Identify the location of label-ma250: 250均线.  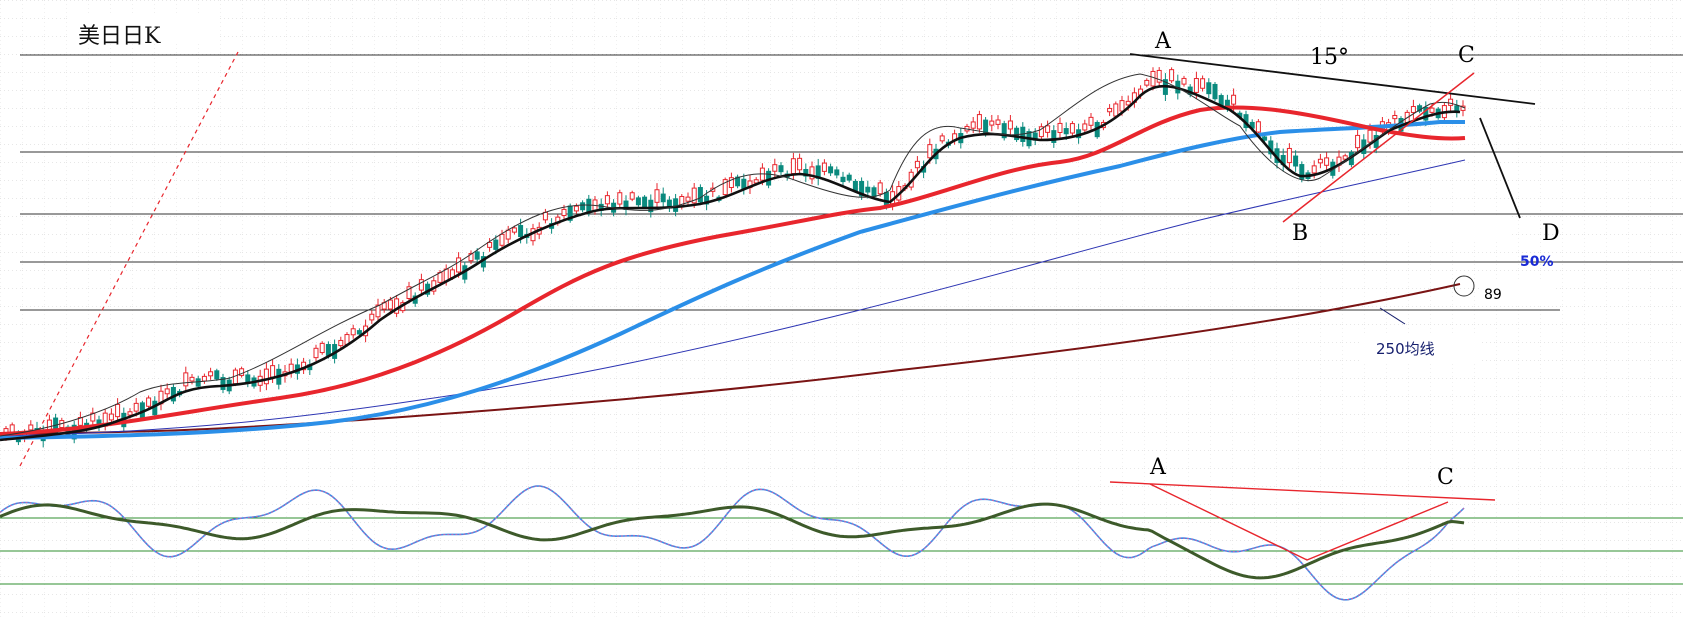
(1405, 349).